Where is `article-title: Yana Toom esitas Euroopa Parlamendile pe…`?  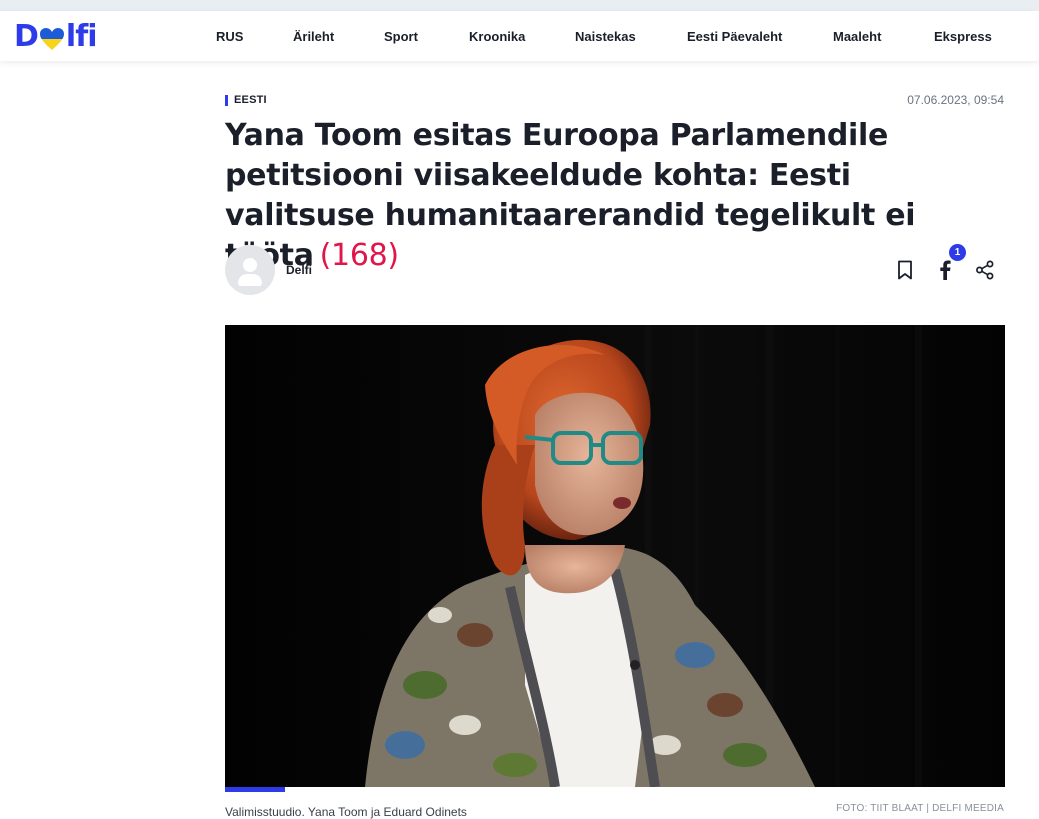 article-title: Yana Toom esitas Euroopa Parlamendile pe… is located at coordinates (615, 196).